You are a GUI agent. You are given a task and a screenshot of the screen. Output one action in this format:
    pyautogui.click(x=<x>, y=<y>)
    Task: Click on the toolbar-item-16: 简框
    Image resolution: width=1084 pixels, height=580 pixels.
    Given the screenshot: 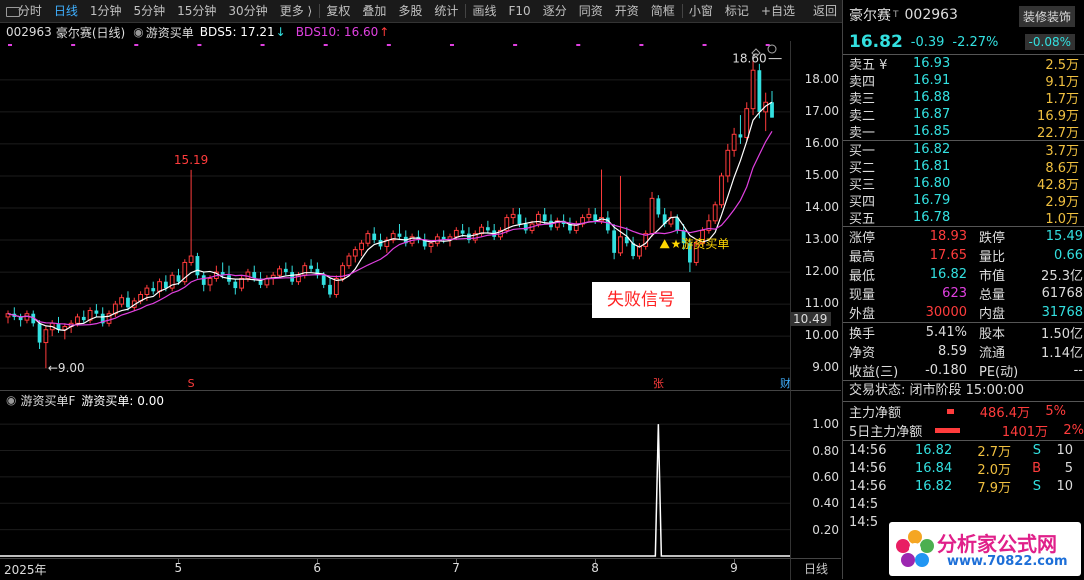 What is the action you would take?
    pyautogui.click(x=663, y=11)
    